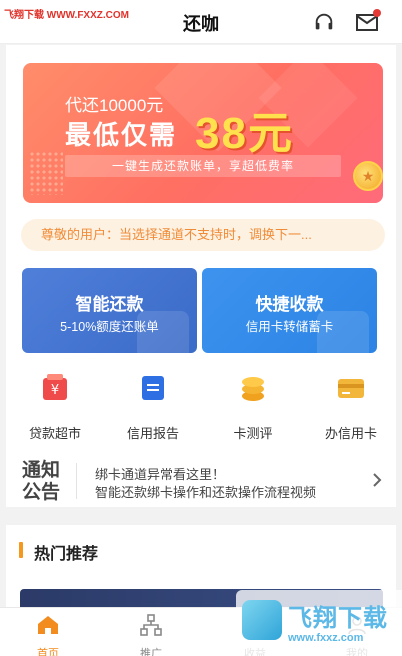  I want to click on tab-label: 首页, so click(48, 652).